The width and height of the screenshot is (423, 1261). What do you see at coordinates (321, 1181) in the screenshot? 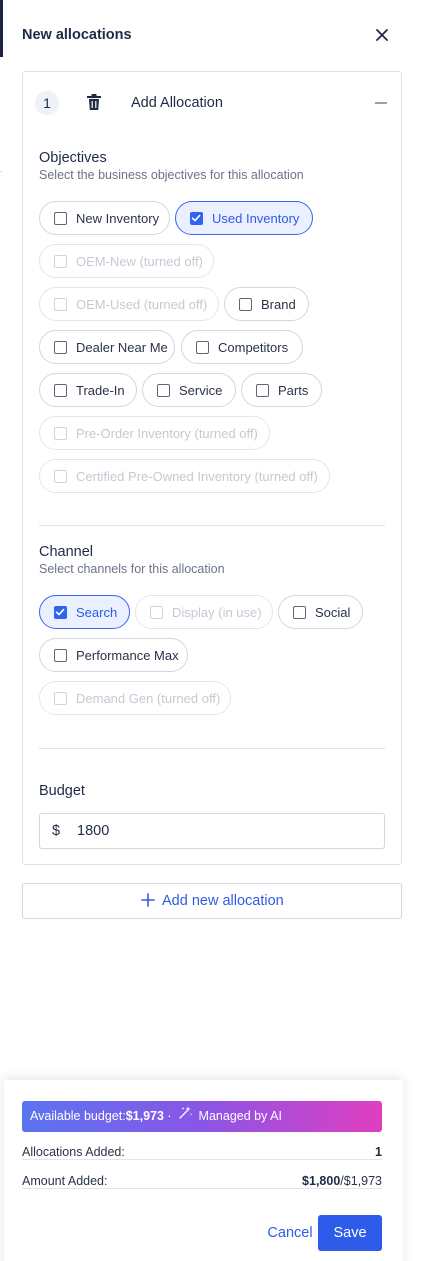
I see `amount-added-value: $1,800` at bounding box center [321, 1181].